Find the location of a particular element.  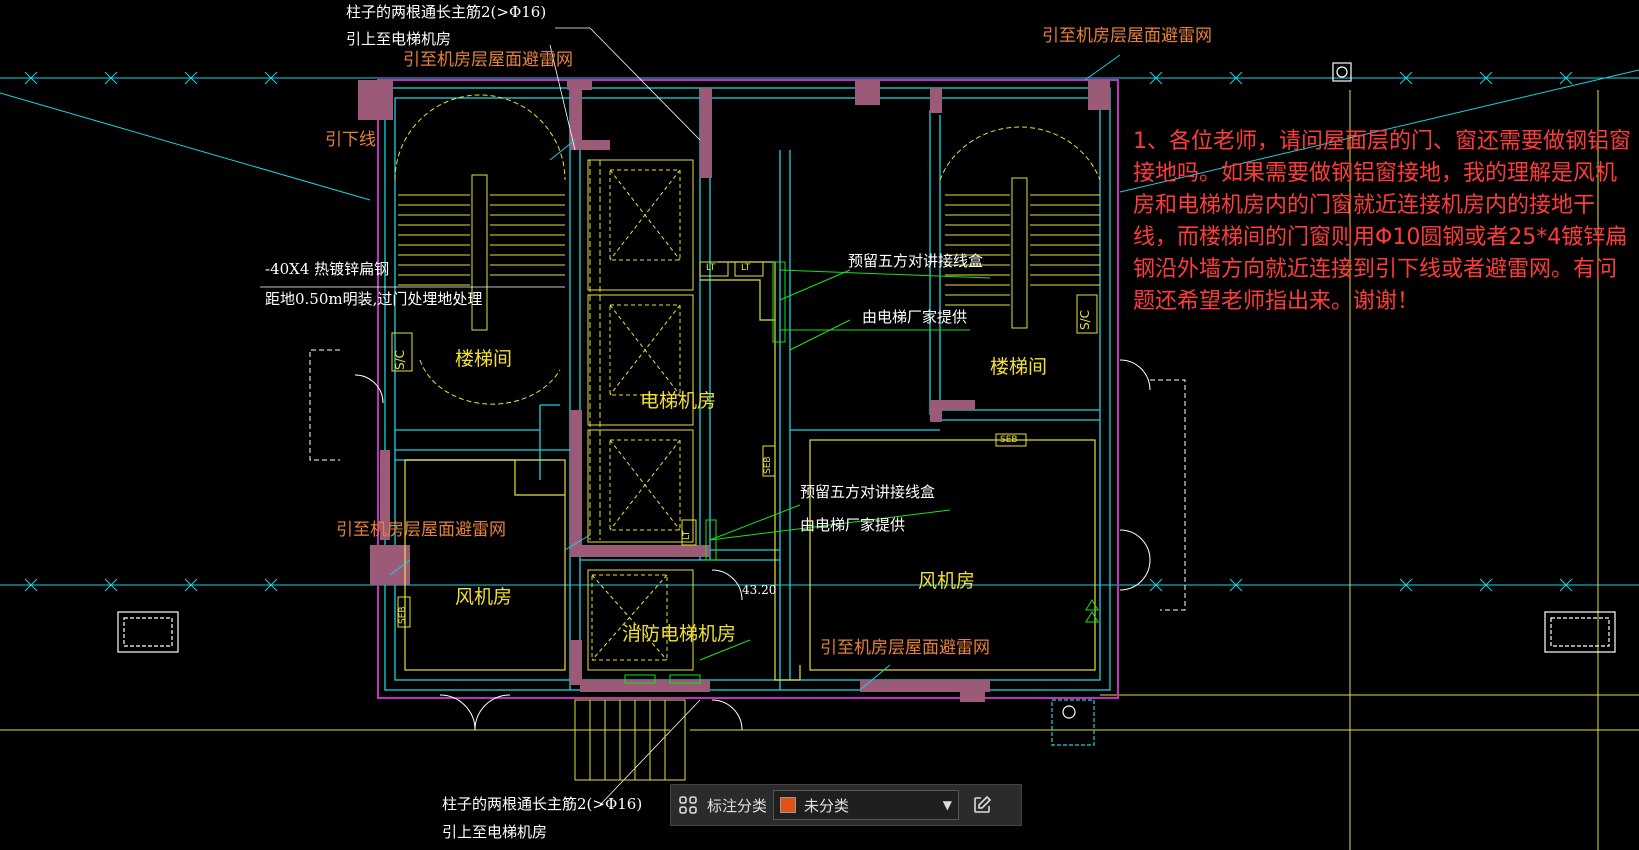

elevation-label: 43.20 is located at coordinates (759, 590).